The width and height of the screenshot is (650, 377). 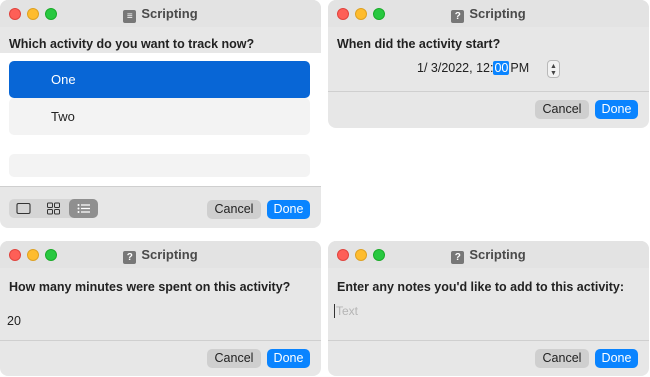 What do you see at coordinates (455, 68) in the screenshot?
I see `date-value: 1/ 3/2022, 12:` at bounding box center [455, 68].